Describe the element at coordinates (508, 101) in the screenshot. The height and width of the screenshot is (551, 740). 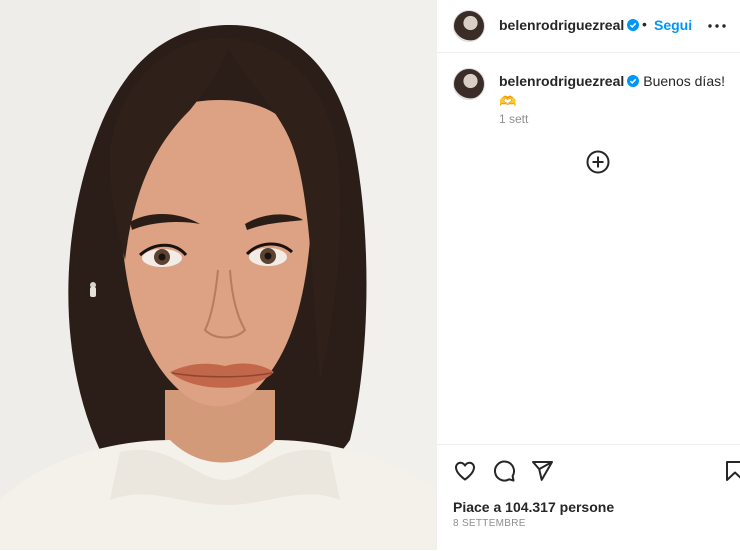
I see `caption-emoji: 🫶` at that location.